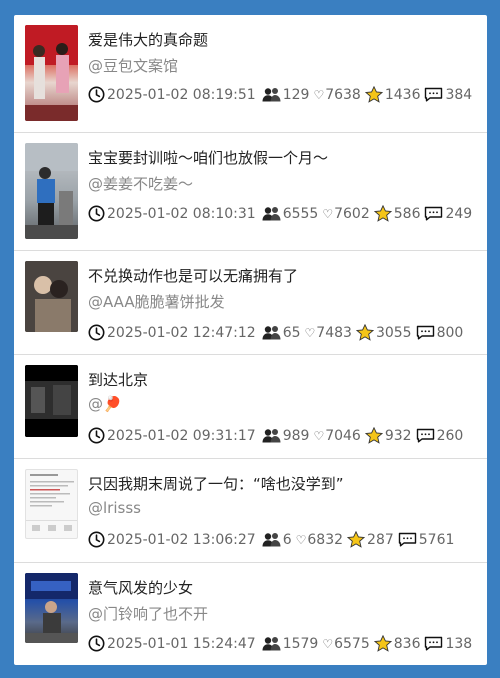  I want to click on post-users-count: 989, so click(296, 435).